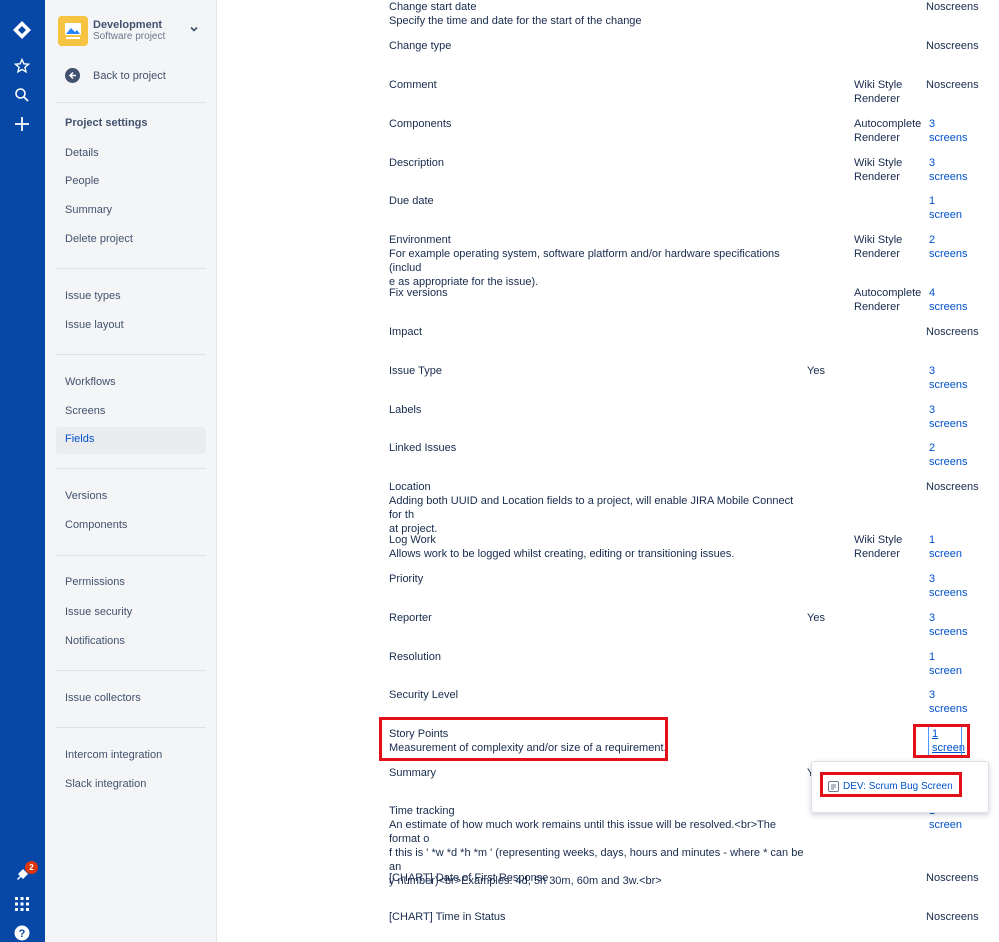 The height and width of the screenshot is (942, 999). What do you see at coordinates (127, 25) in the screenshot?
I see `project-name: Development` at bounding box center [127, 25].